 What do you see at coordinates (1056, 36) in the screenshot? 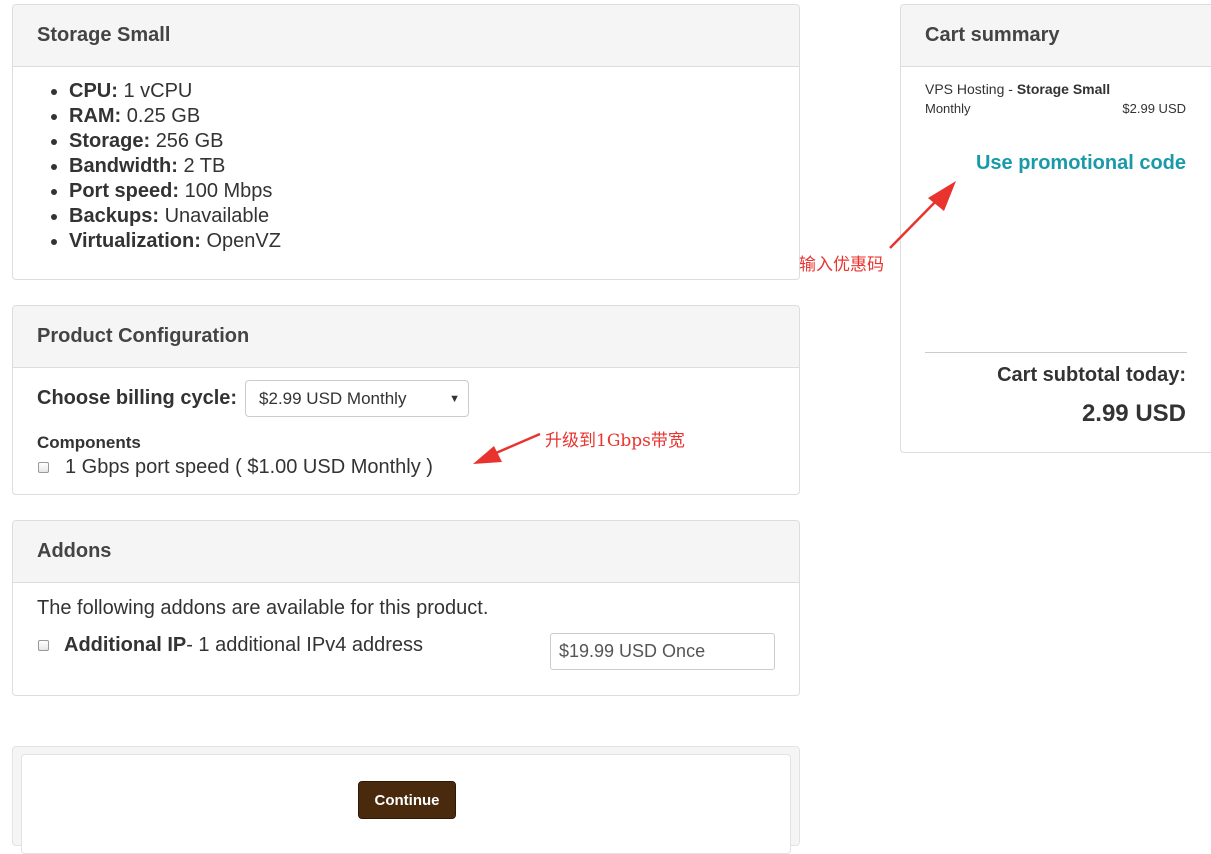
I see `cart-summary-title: Cart summary` at bounding box center [1056, 36].